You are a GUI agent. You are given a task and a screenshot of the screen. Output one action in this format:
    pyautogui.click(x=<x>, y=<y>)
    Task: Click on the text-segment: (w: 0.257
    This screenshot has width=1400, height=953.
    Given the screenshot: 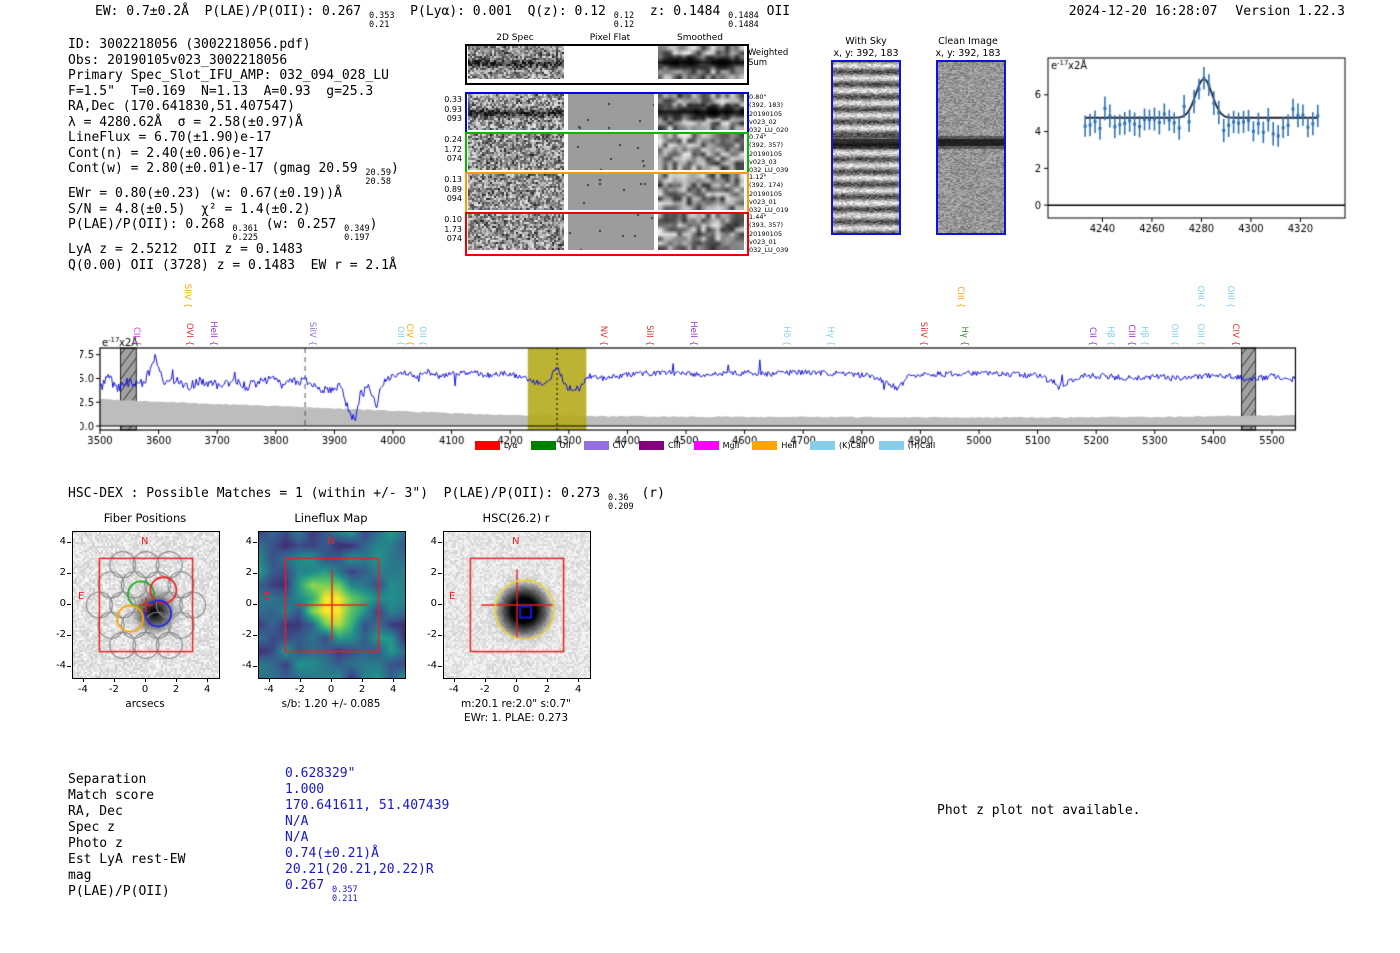 What is the action you would take?
    pyautogui.click(x=301, y=224)
    